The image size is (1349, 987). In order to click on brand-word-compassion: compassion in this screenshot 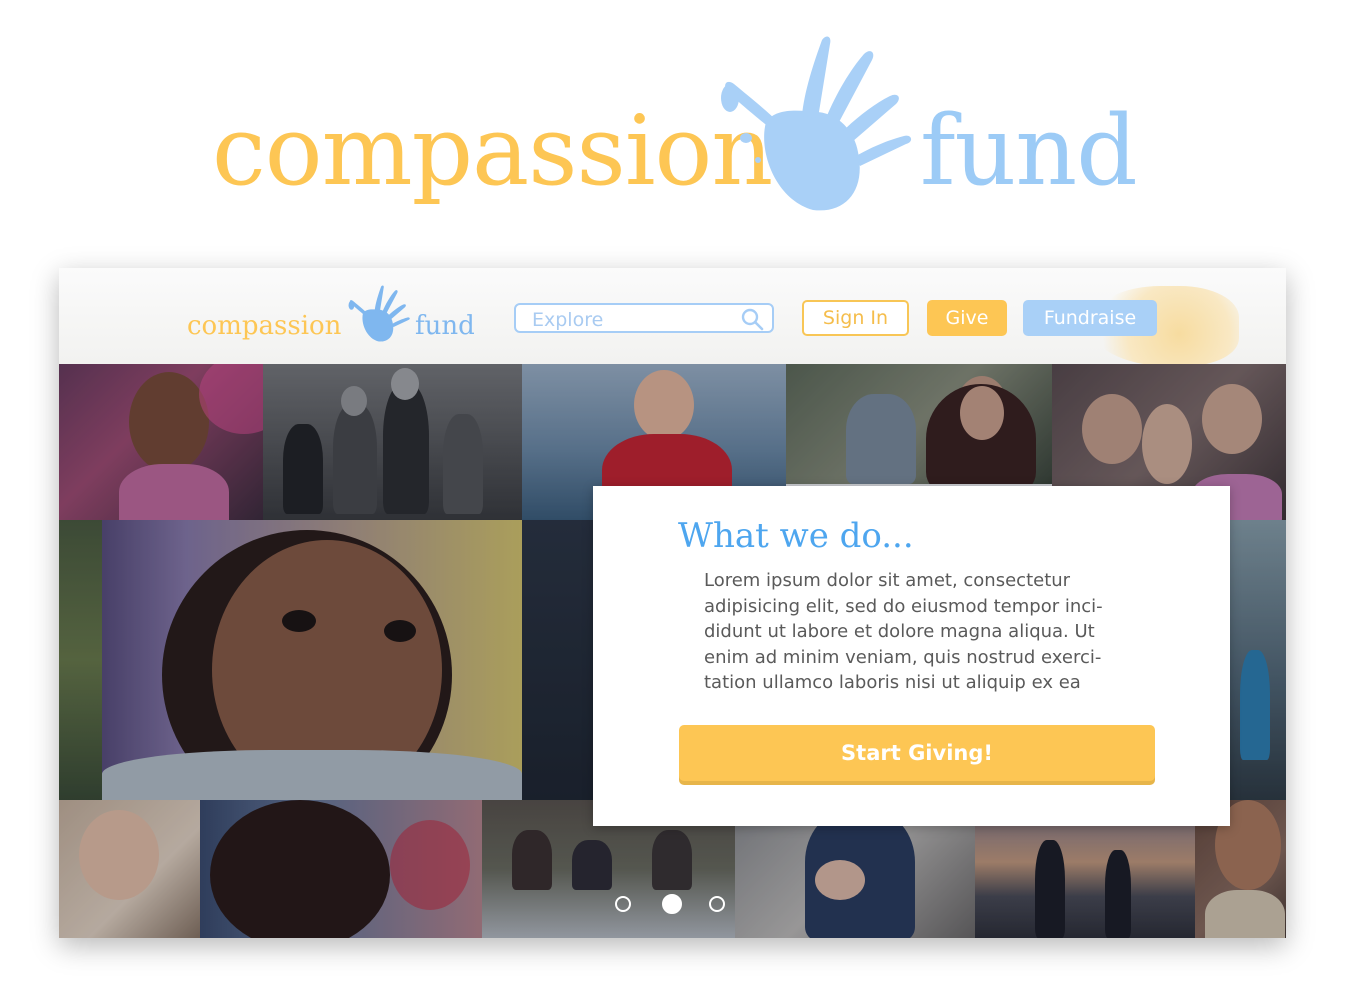, I will do `click(492, 151)`.